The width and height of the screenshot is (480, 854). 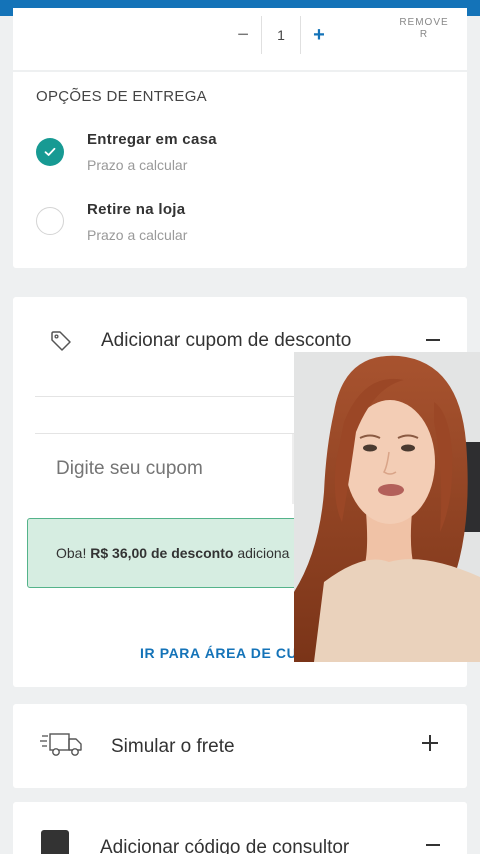 I want to click on coupon-input, so click(x=165, y=469).